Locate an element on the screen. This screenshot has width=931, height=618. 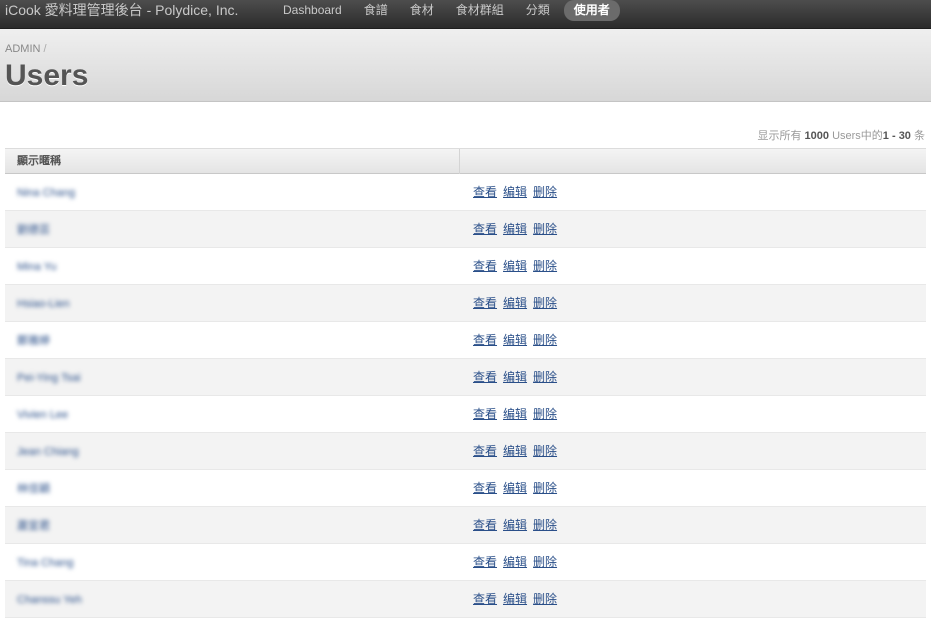
user-name-link: Hsiao-Lien is located at coordinates (43, 304).